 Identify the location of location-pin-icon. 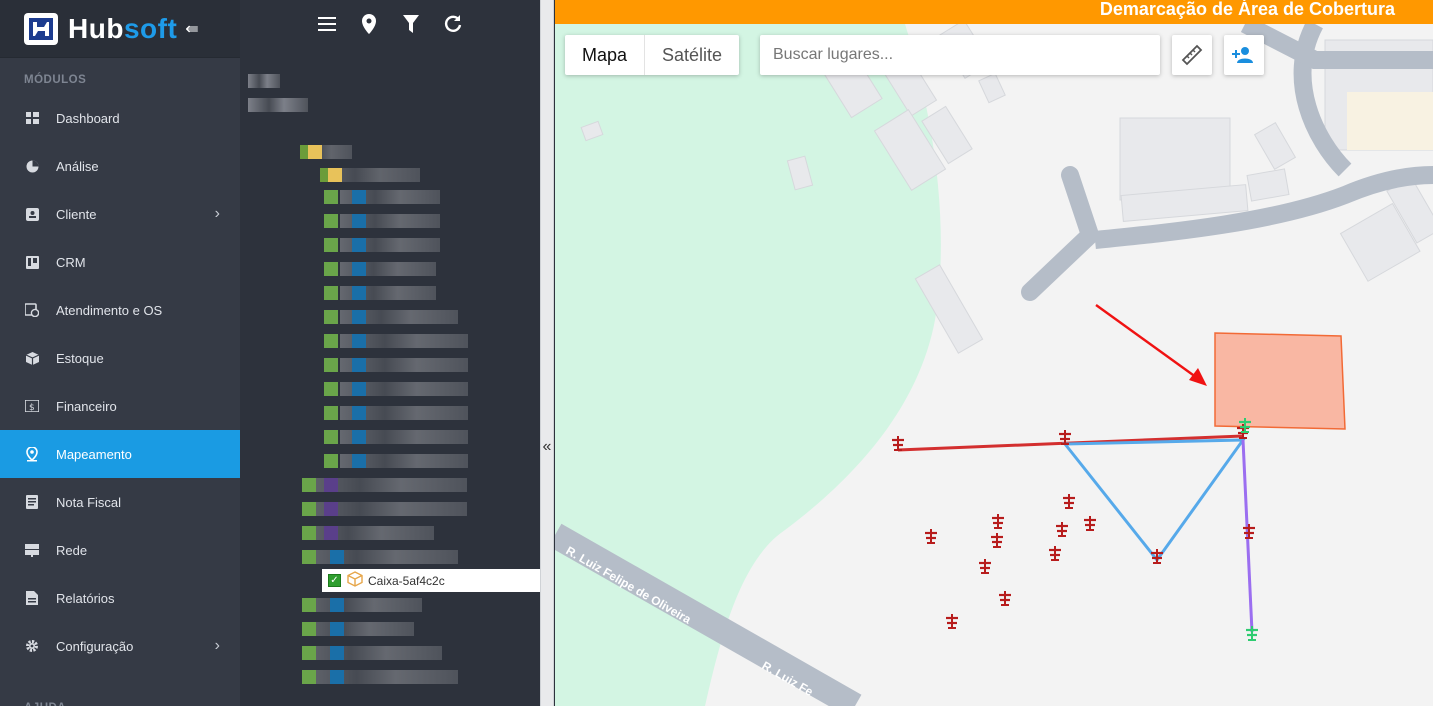
(369, 24).